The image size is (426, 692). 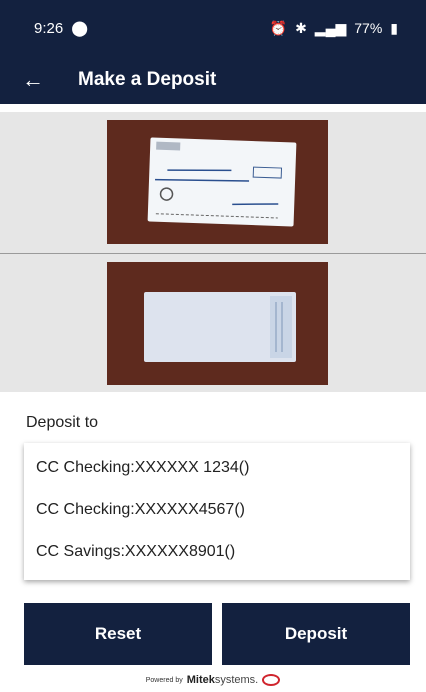 What do you see at coordinates (62, 422) in the screenshot?
I see `deposit-to-label: Deposit to` at bounding box center [62, 422].